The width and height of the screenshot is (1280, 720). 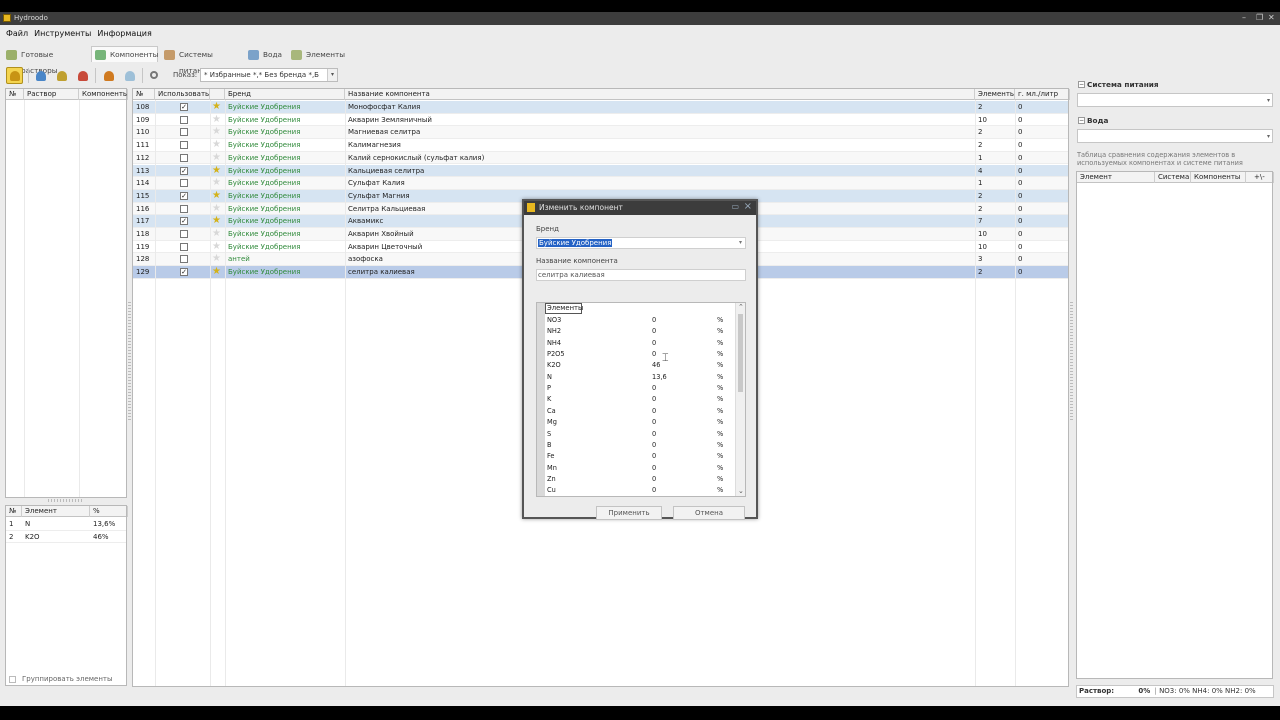 I want to click on add-component-button, so click(x=40, y=75).